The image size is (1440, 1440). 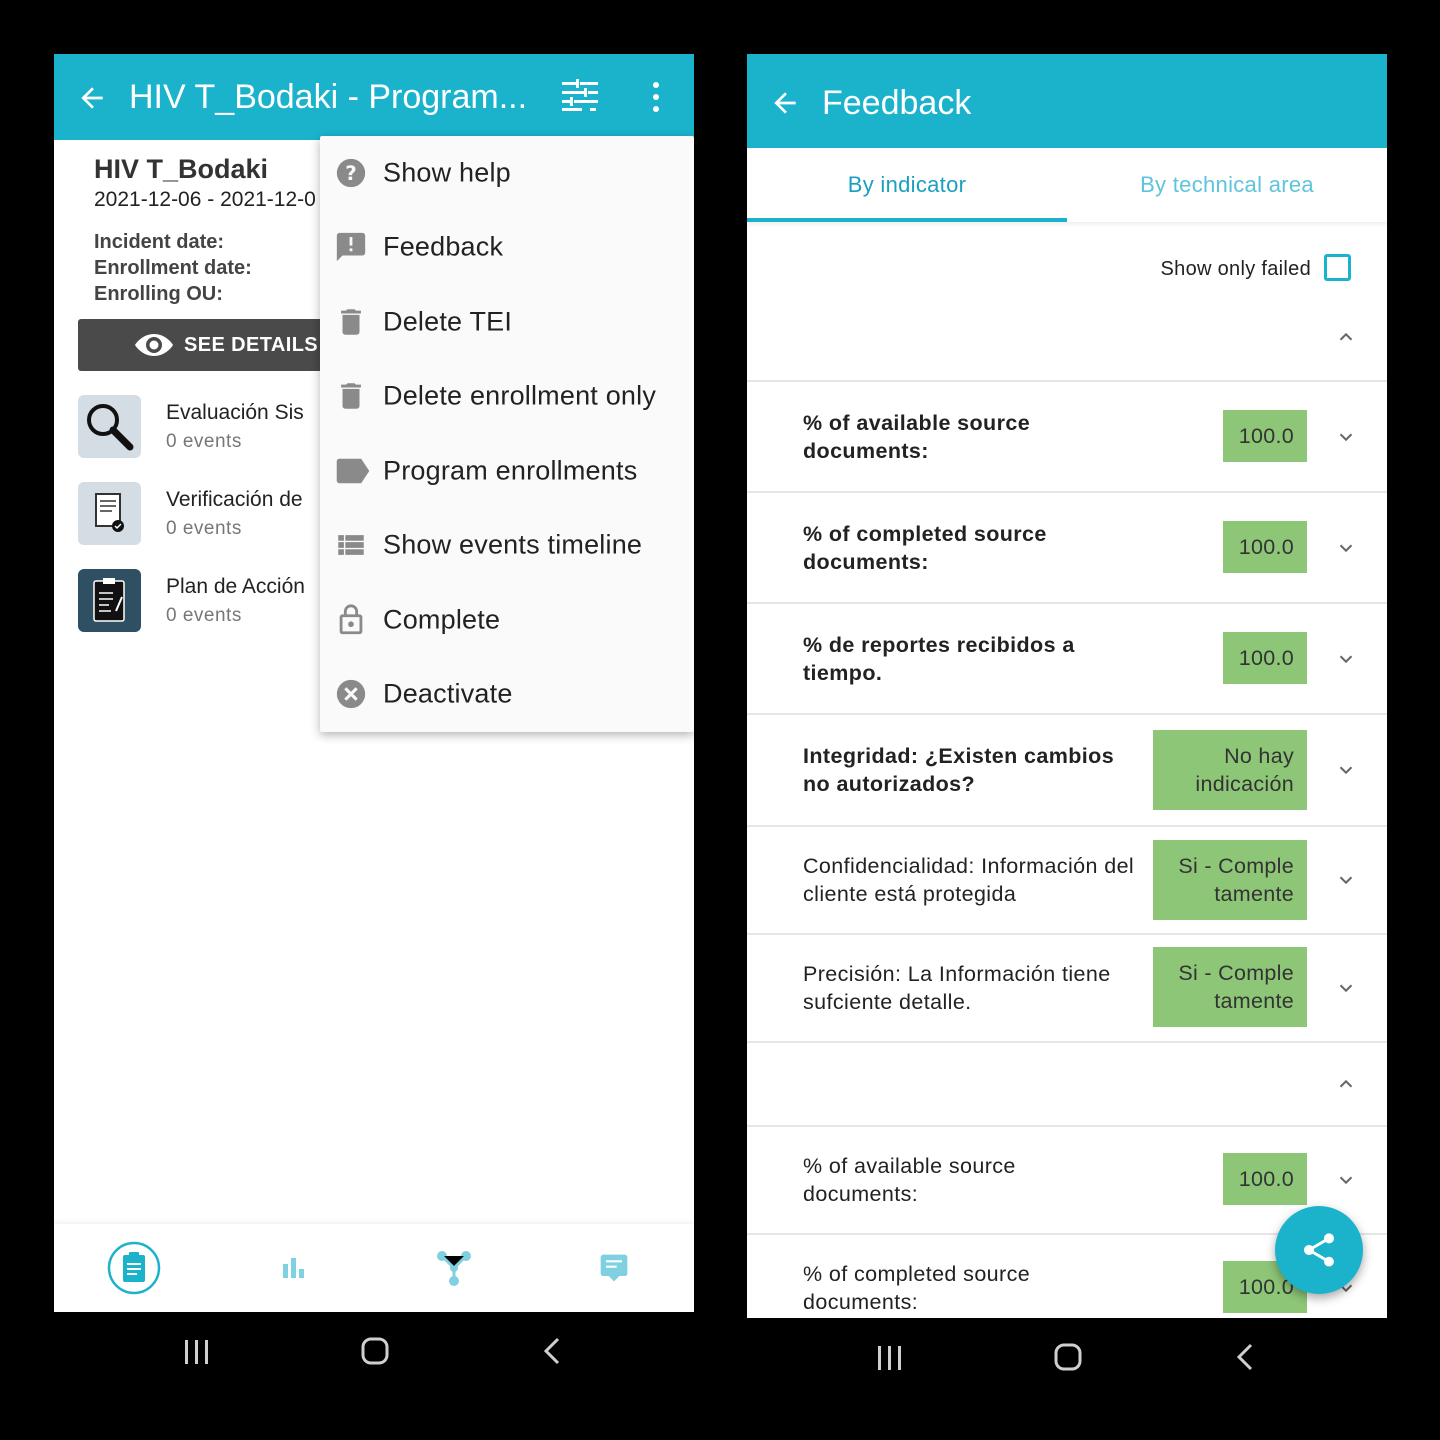 What do you see at coordinates (1337, 267) in the screenshot?
I see `show-only-failed-checkbox` at bounding box center [1337, 267].